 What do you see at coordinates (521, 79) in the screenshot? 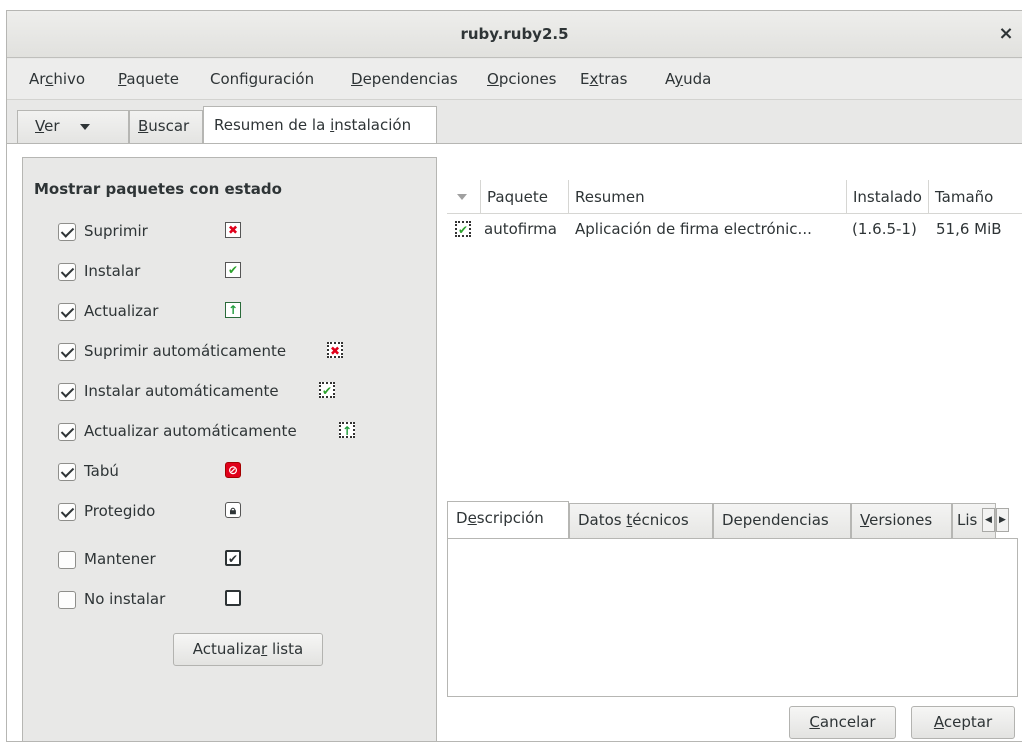
I see `menu-opciones: Opciones` at bounding box center [521, 79].